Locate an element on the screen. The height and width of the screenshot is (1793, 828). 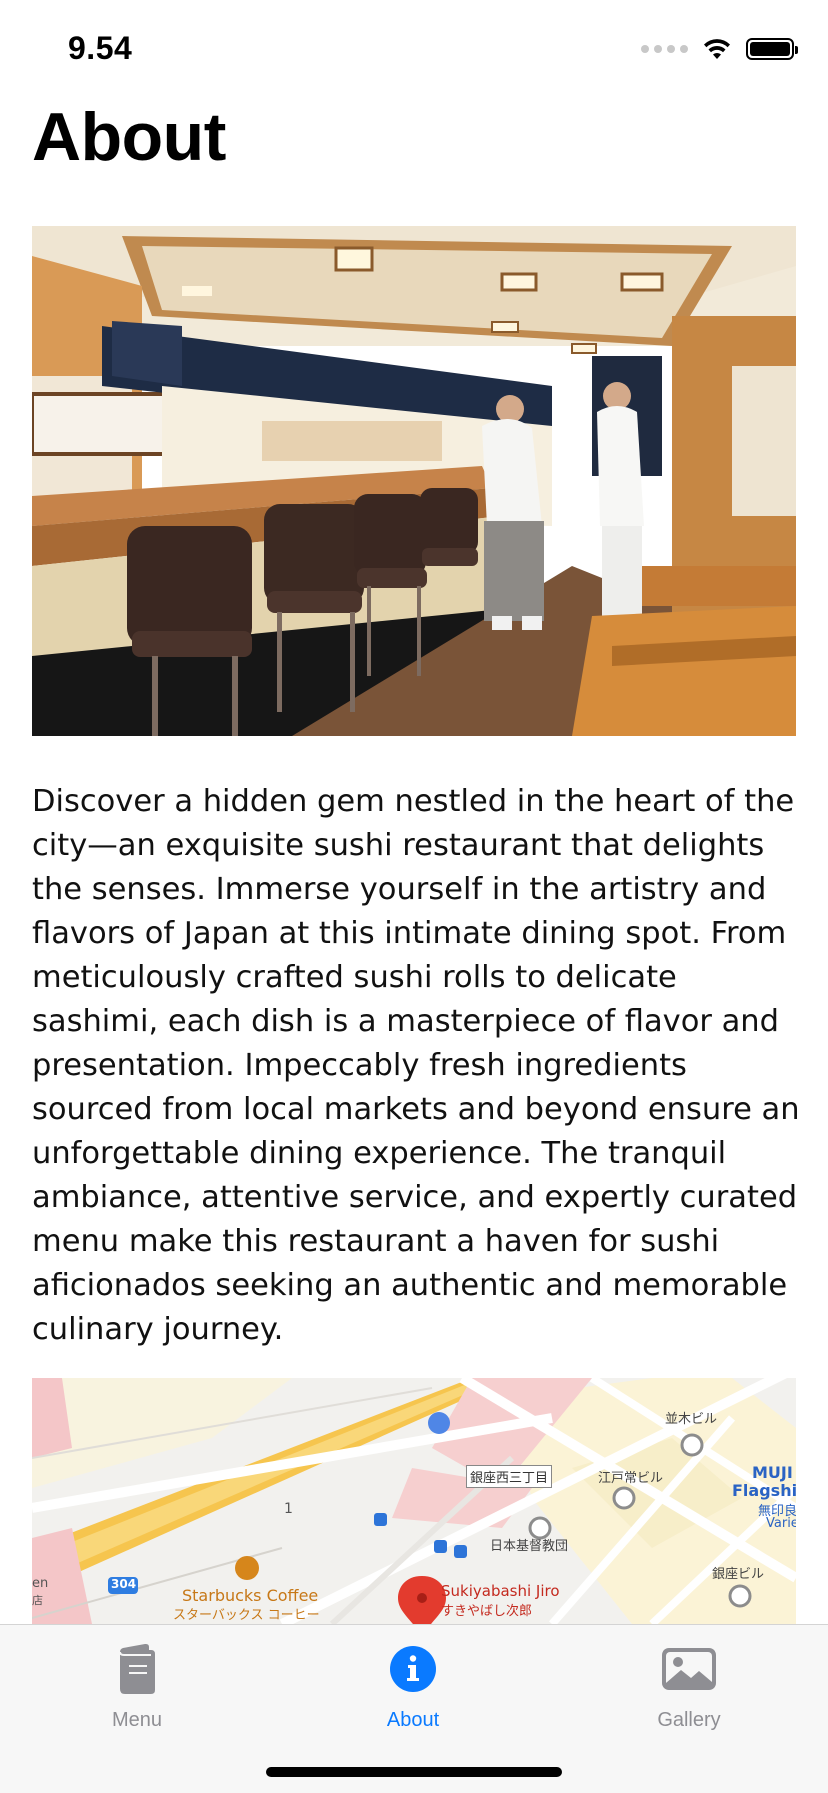
wifi-icon is located at coordinates (717, 49).